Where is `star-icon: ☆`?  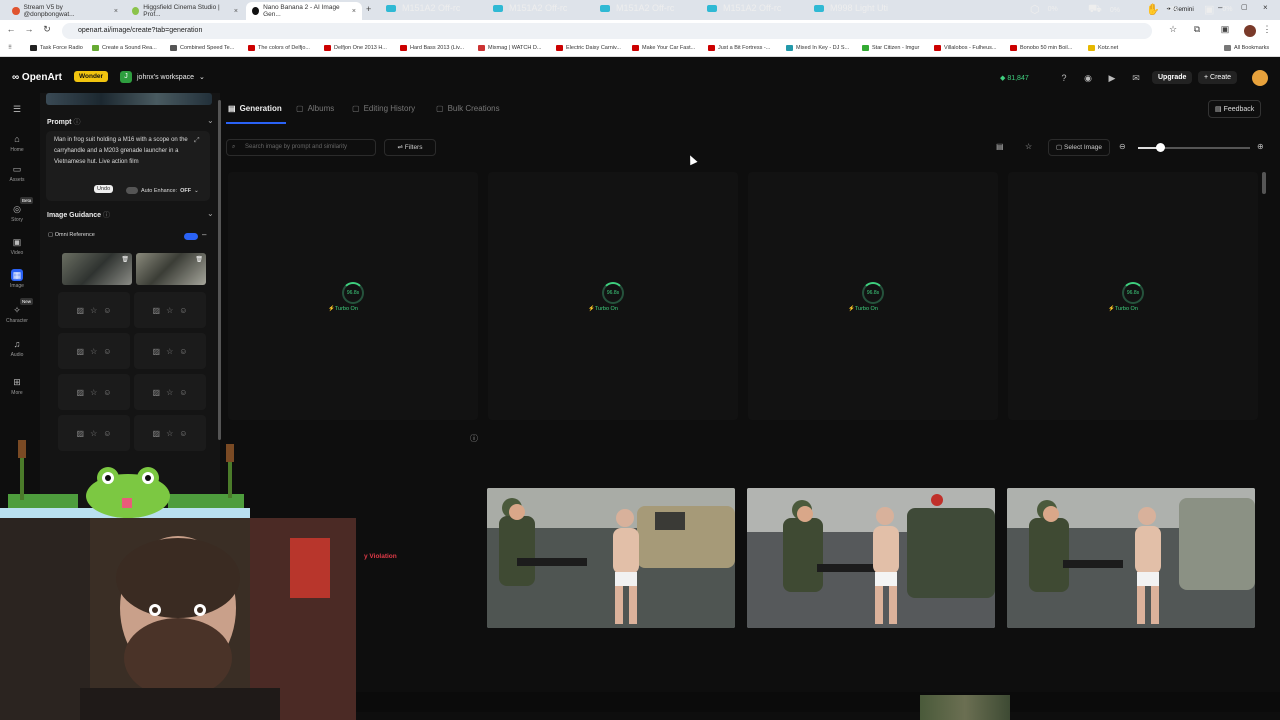 star-icon: ☆ is located at coordinates (94, 392).